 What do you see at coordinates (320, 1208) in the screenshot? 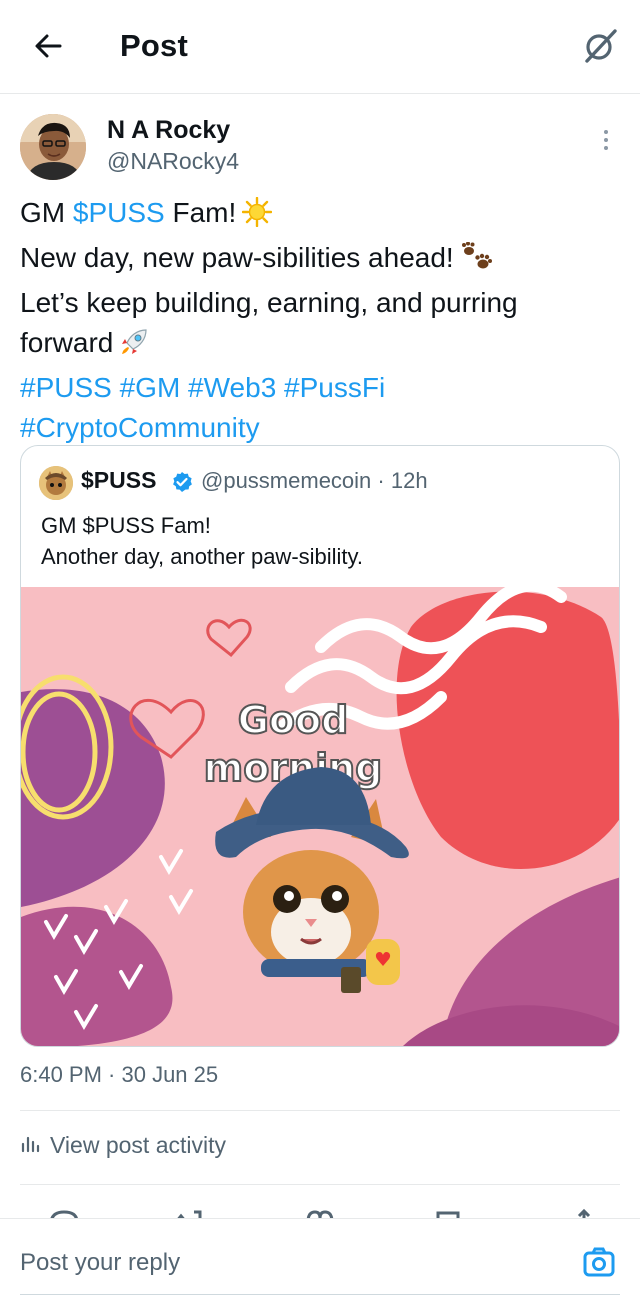
I see `post-actions-row` at bounding box center [320, 1208].